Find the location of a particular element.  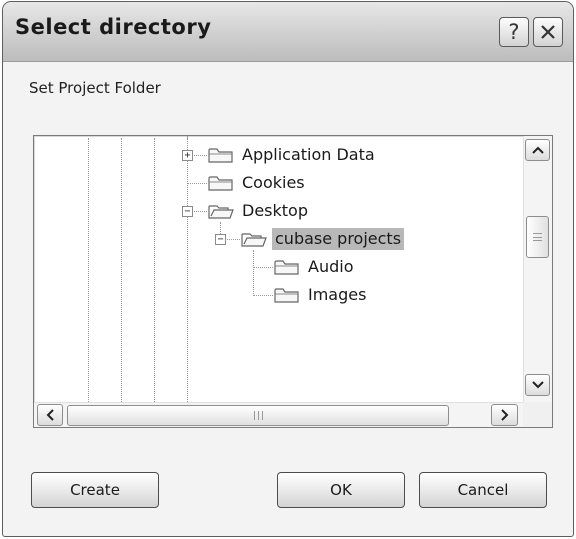

vertical-scrollbar is located at coordinates (537, 269).